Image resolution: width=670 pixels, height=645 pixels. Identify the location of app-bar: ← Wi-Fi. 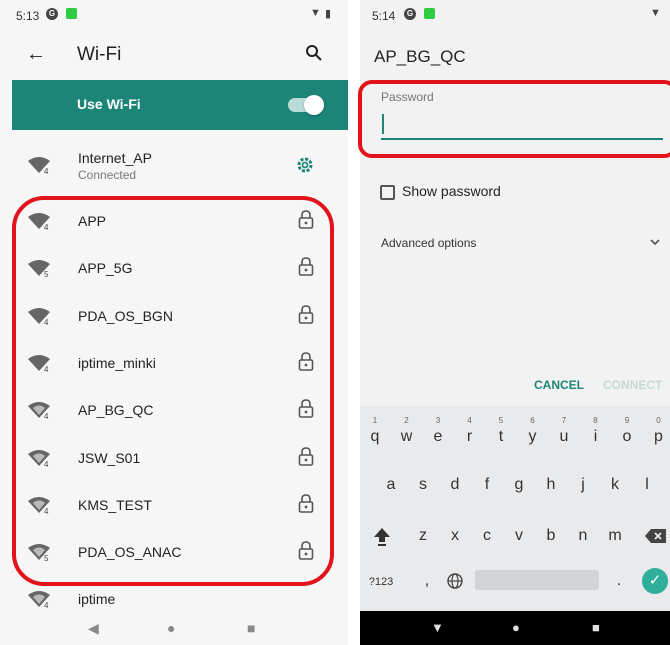
(174, 55).